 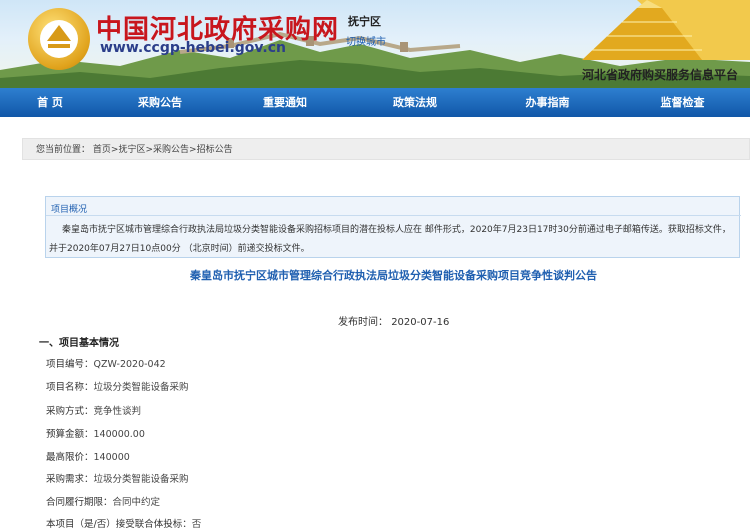 I want to click on breadcrumb-item-tender: 招标公告, so click(x=215, y=150).